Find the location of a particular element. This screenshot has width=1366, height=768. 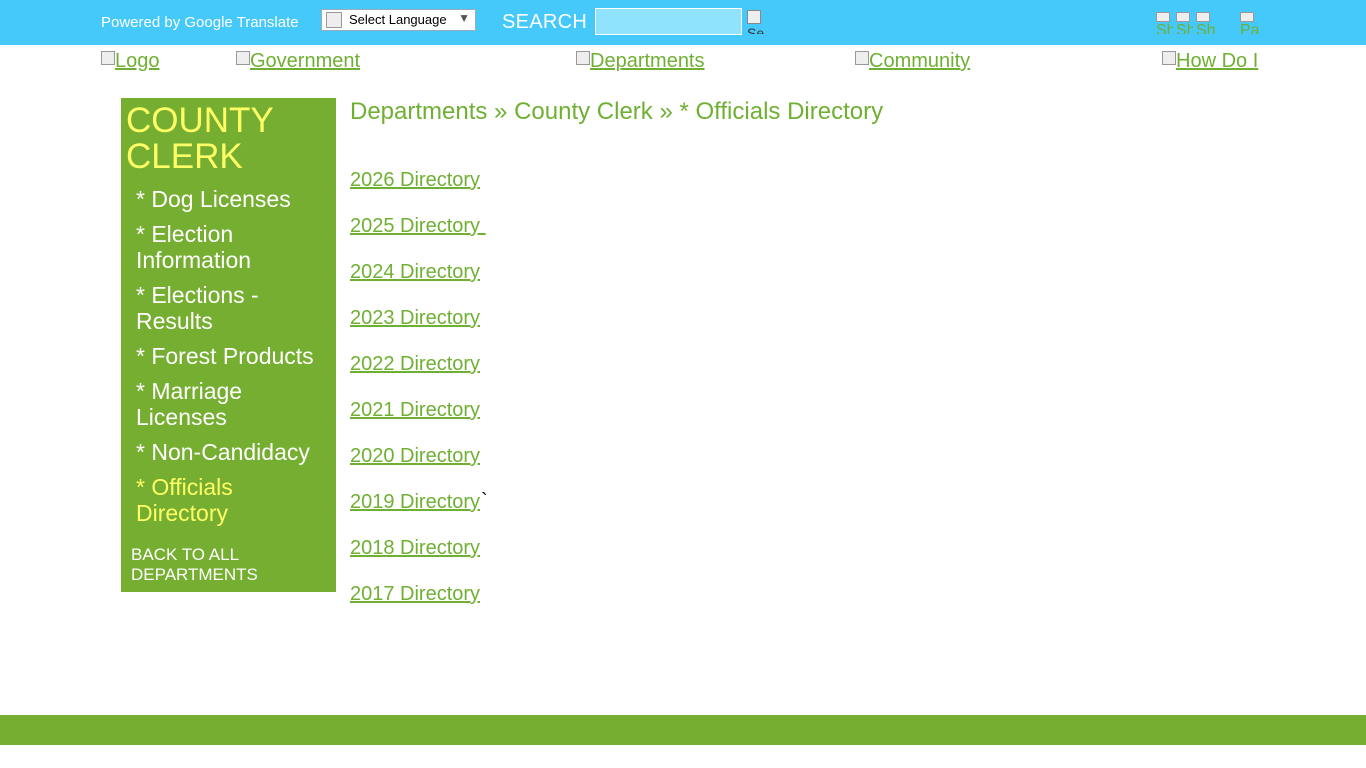

directory-link-2024: 2024 Directory is located at coordinates (415, 272).